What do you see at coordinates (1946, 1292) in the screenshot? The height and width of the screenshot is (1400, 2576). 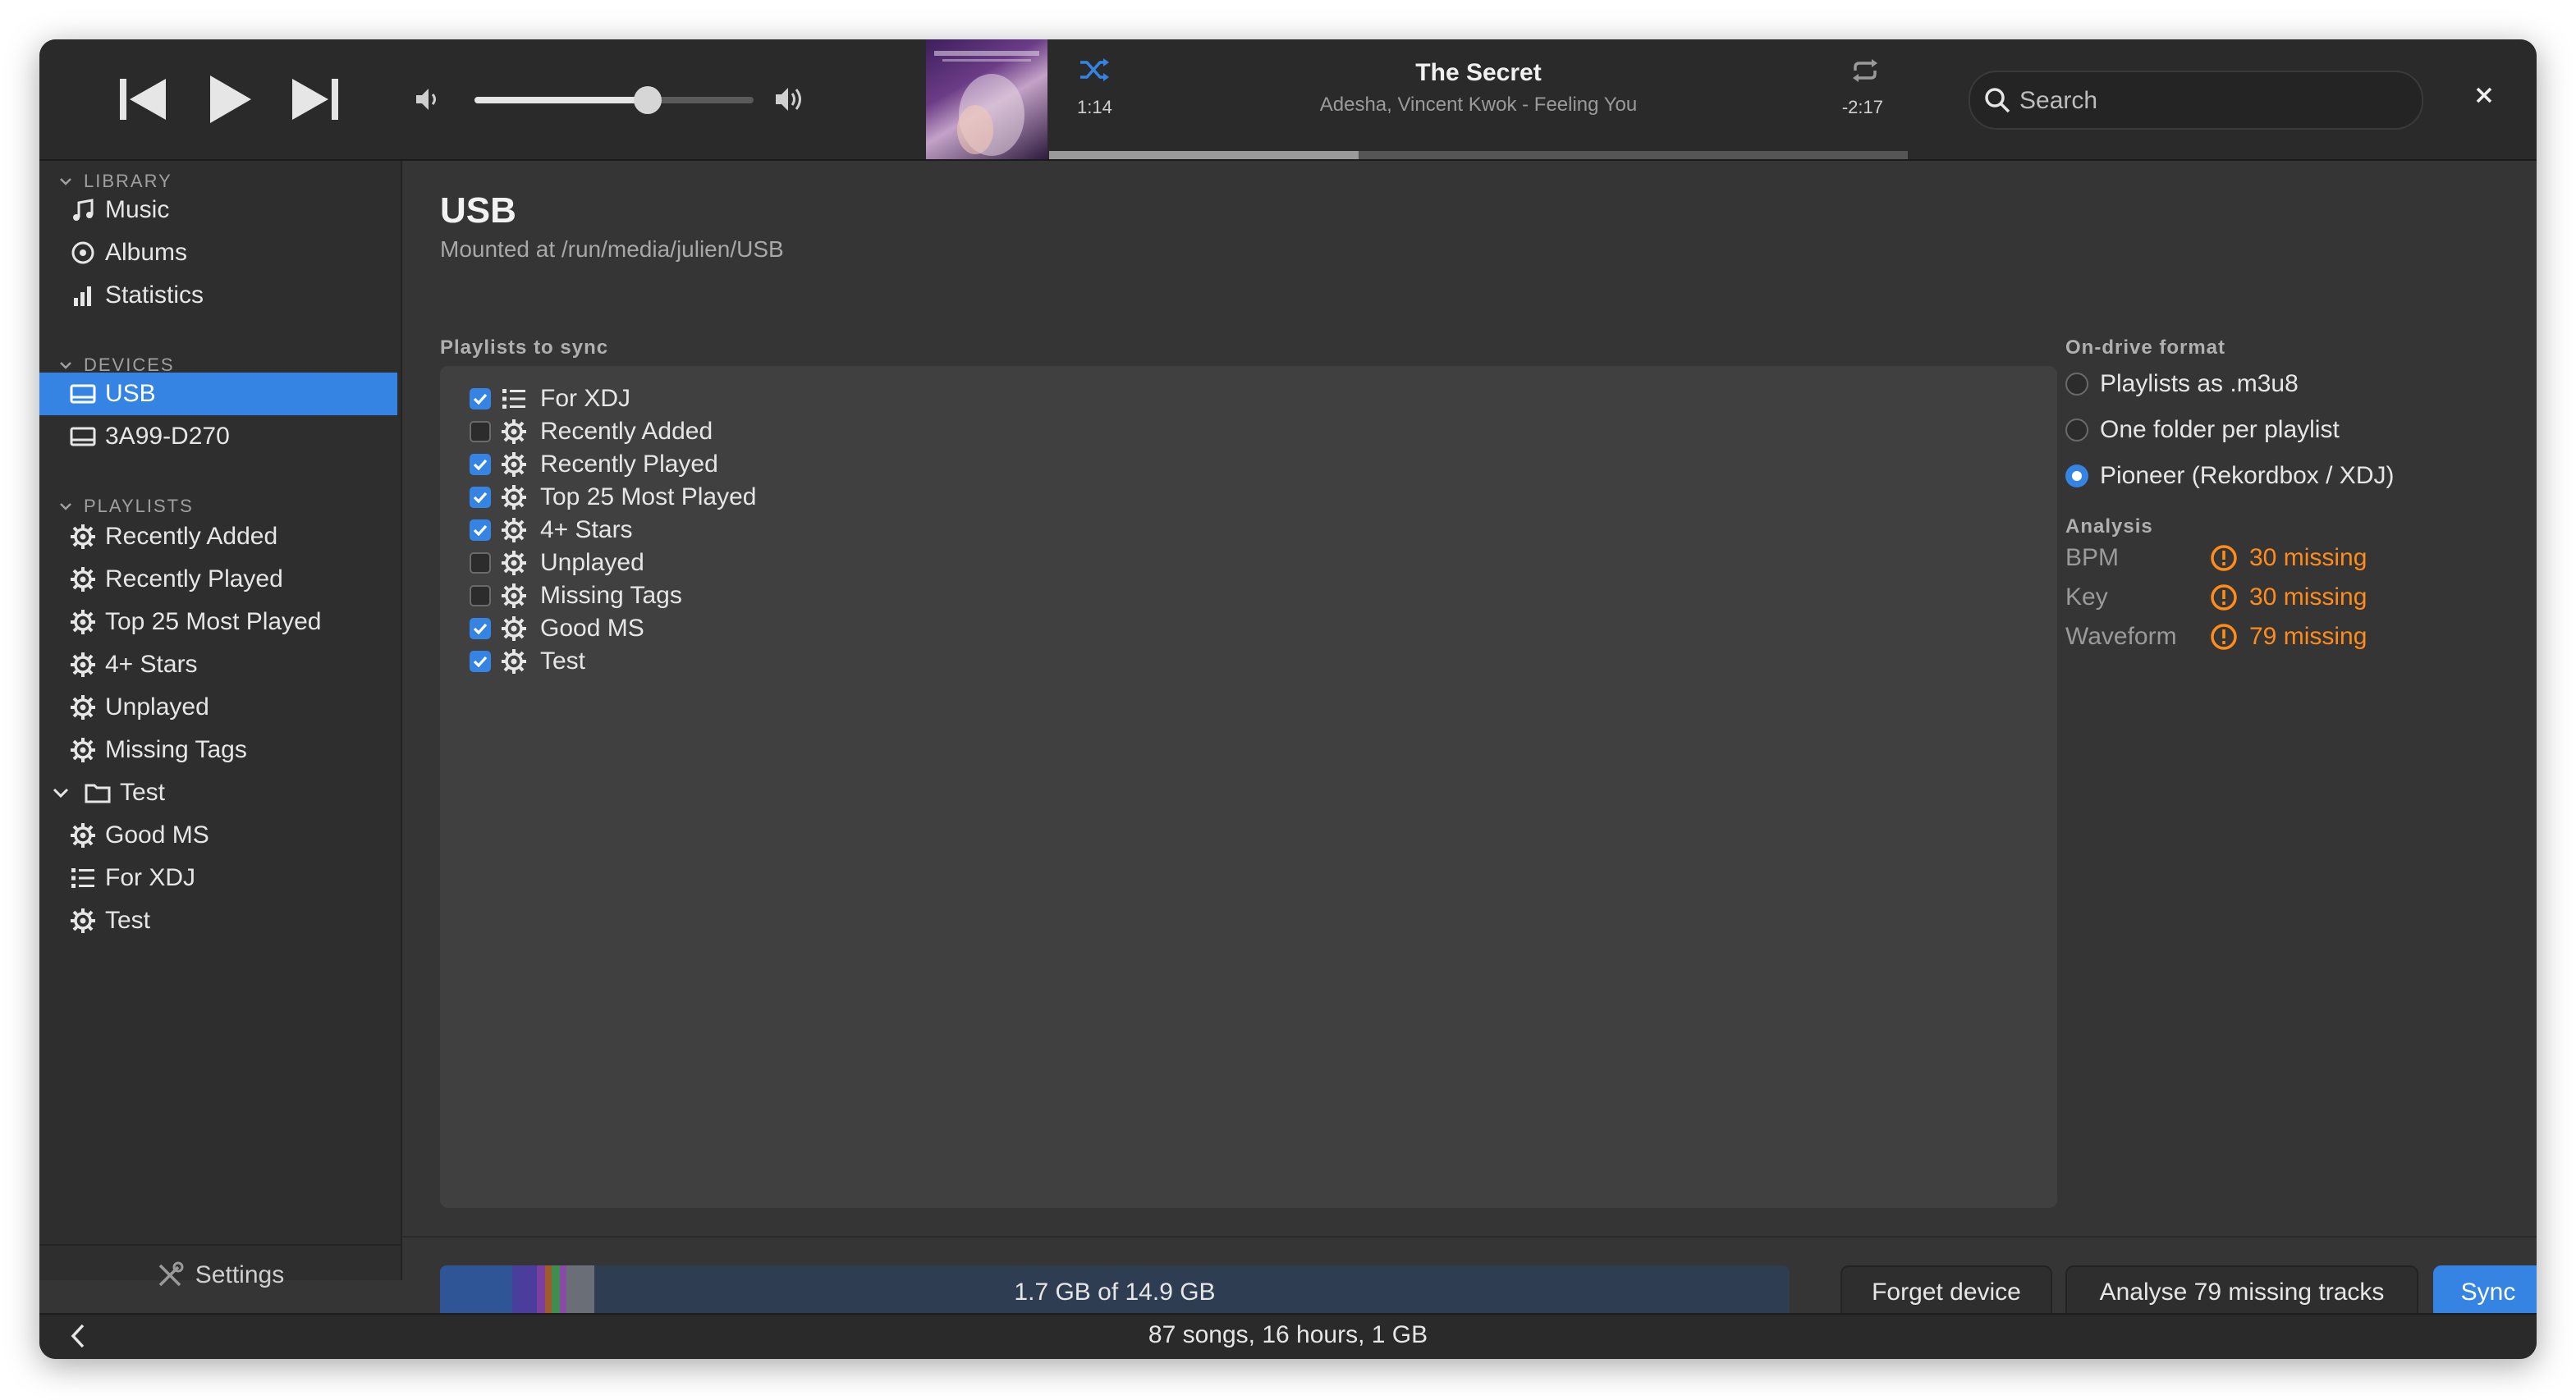 I see `forget-device-button: Forget device` at bounding box center [1946, 1292].